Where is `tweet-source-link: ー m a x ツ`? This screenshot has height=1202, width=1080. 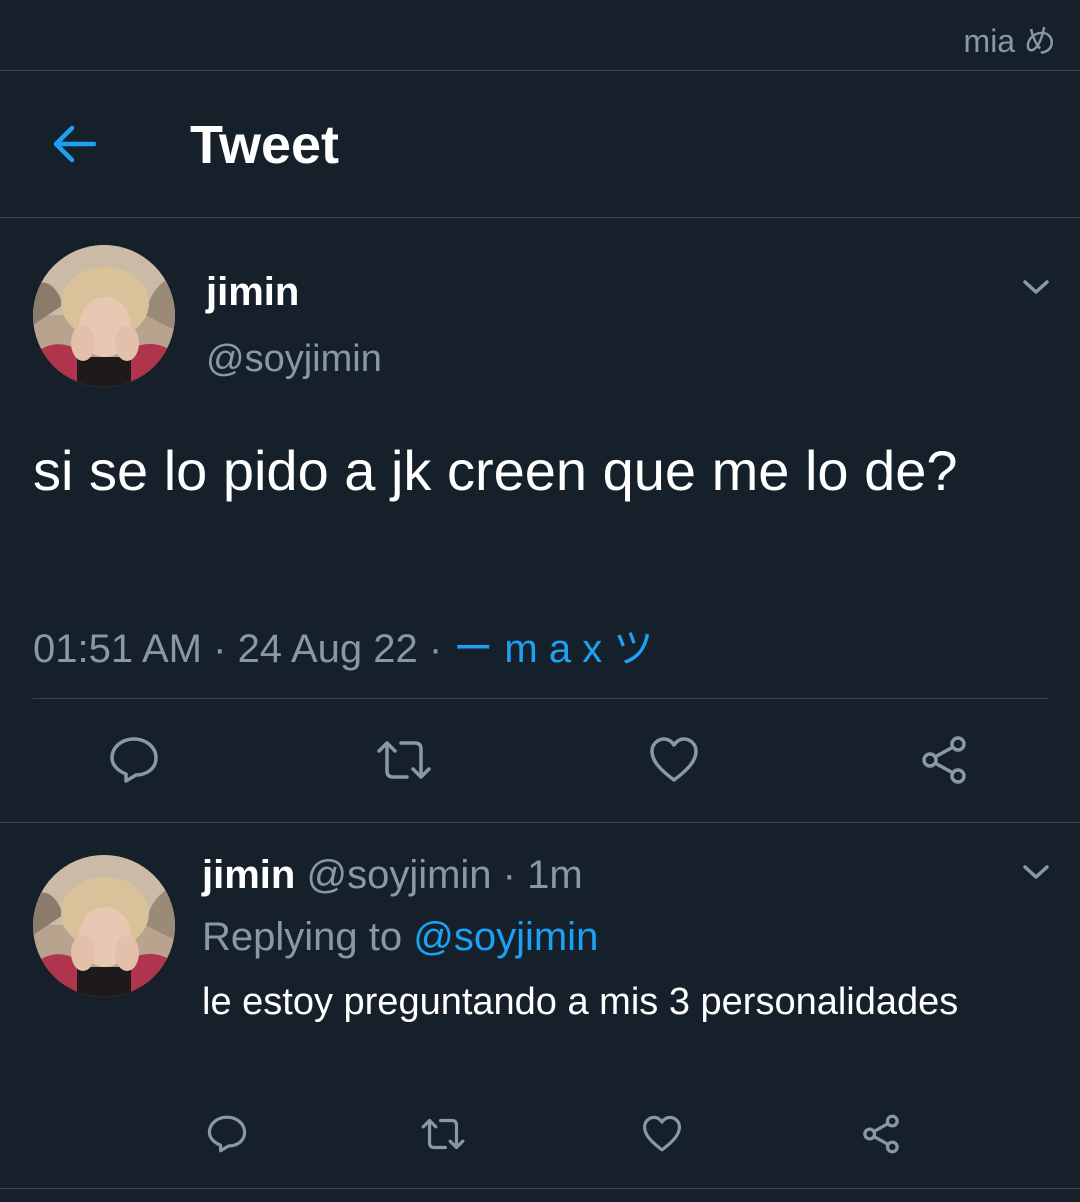 tweet-source-link: ー m a x ツ is located at coordinates (553, 649).